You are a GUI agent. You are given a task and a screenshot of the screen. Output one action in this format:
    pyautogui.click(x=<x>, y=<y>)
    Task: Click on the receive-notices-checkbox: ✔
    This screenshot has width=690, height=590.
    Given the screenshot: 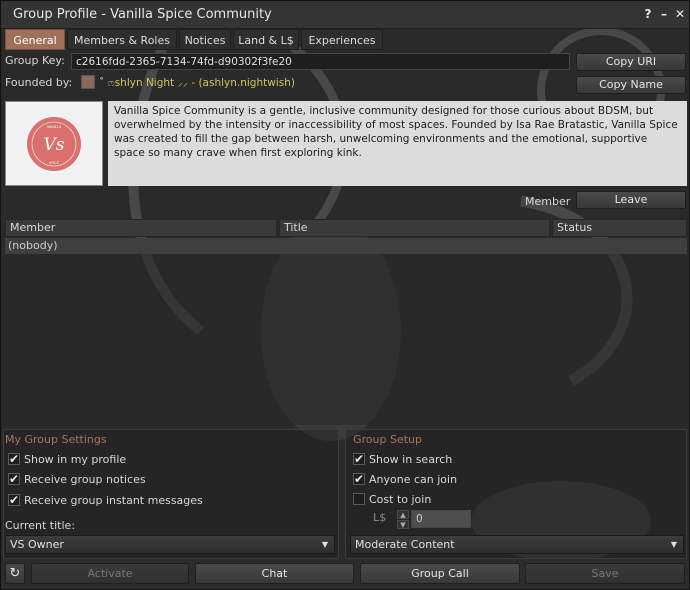 What is the action you would take?
    pyautogui.click(x=14, y=479)
    